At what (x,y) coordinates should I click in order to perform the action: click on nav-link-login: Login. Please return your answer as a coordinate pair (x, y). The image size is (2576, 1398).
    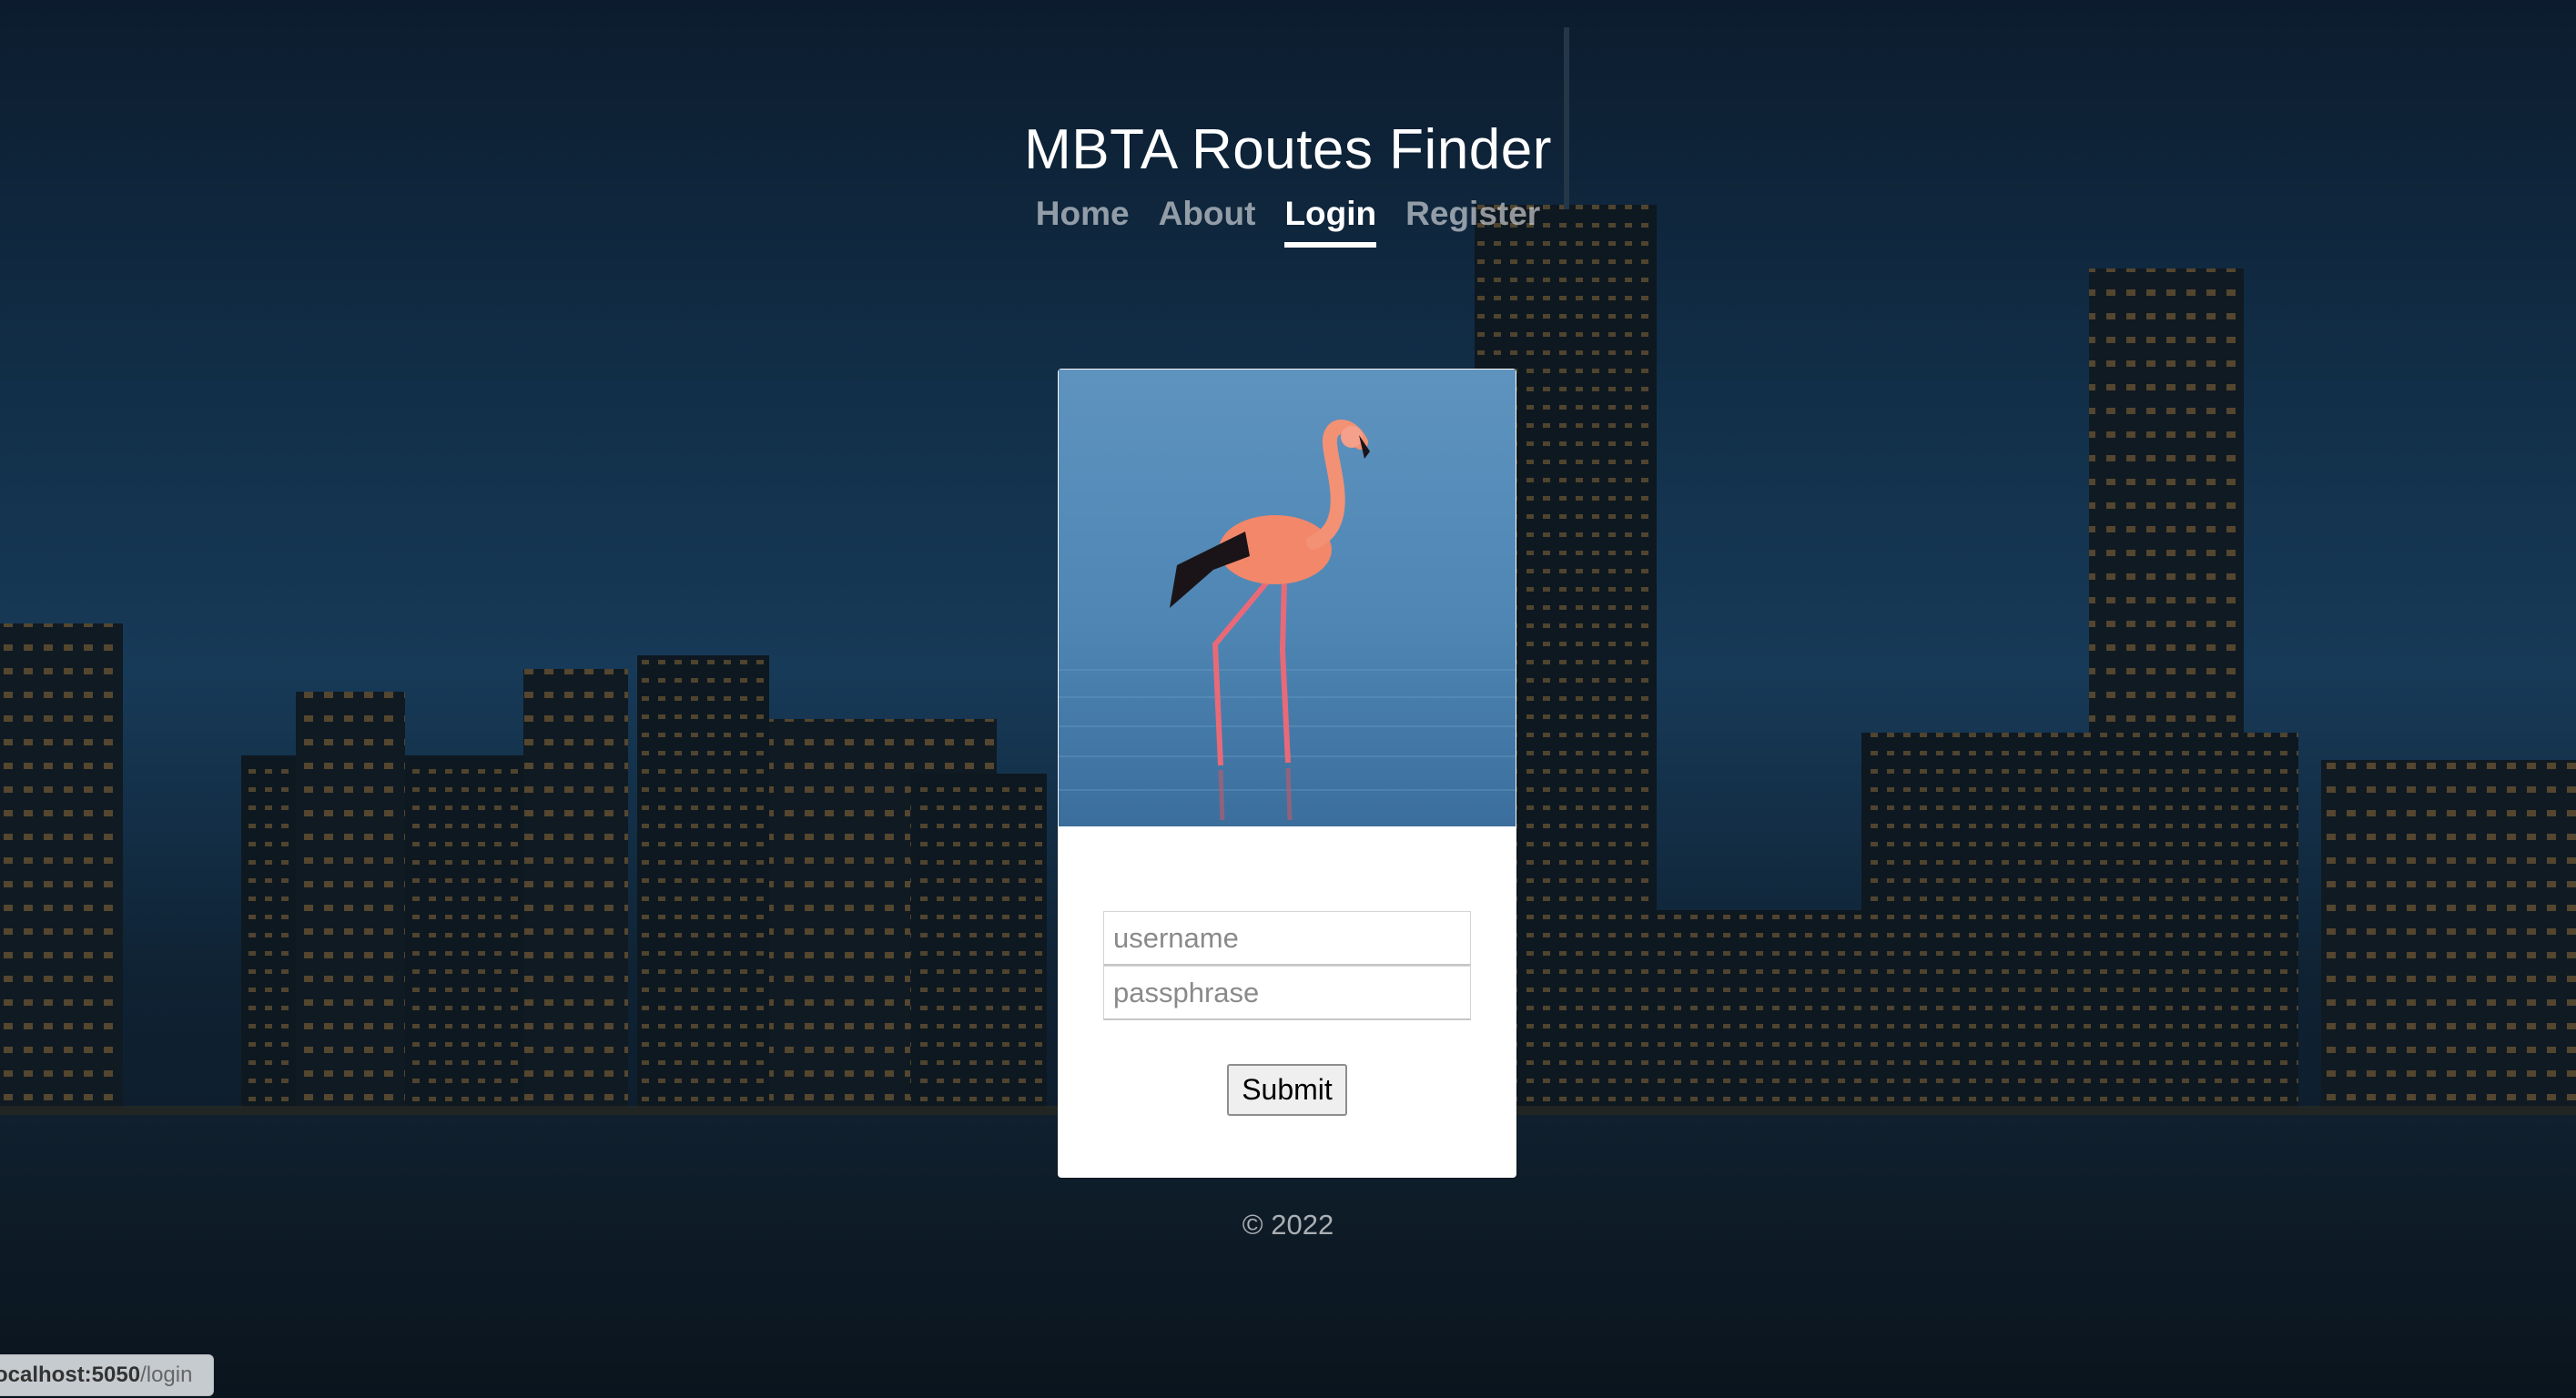
    Looking at the image, I should click on (1330, 221).